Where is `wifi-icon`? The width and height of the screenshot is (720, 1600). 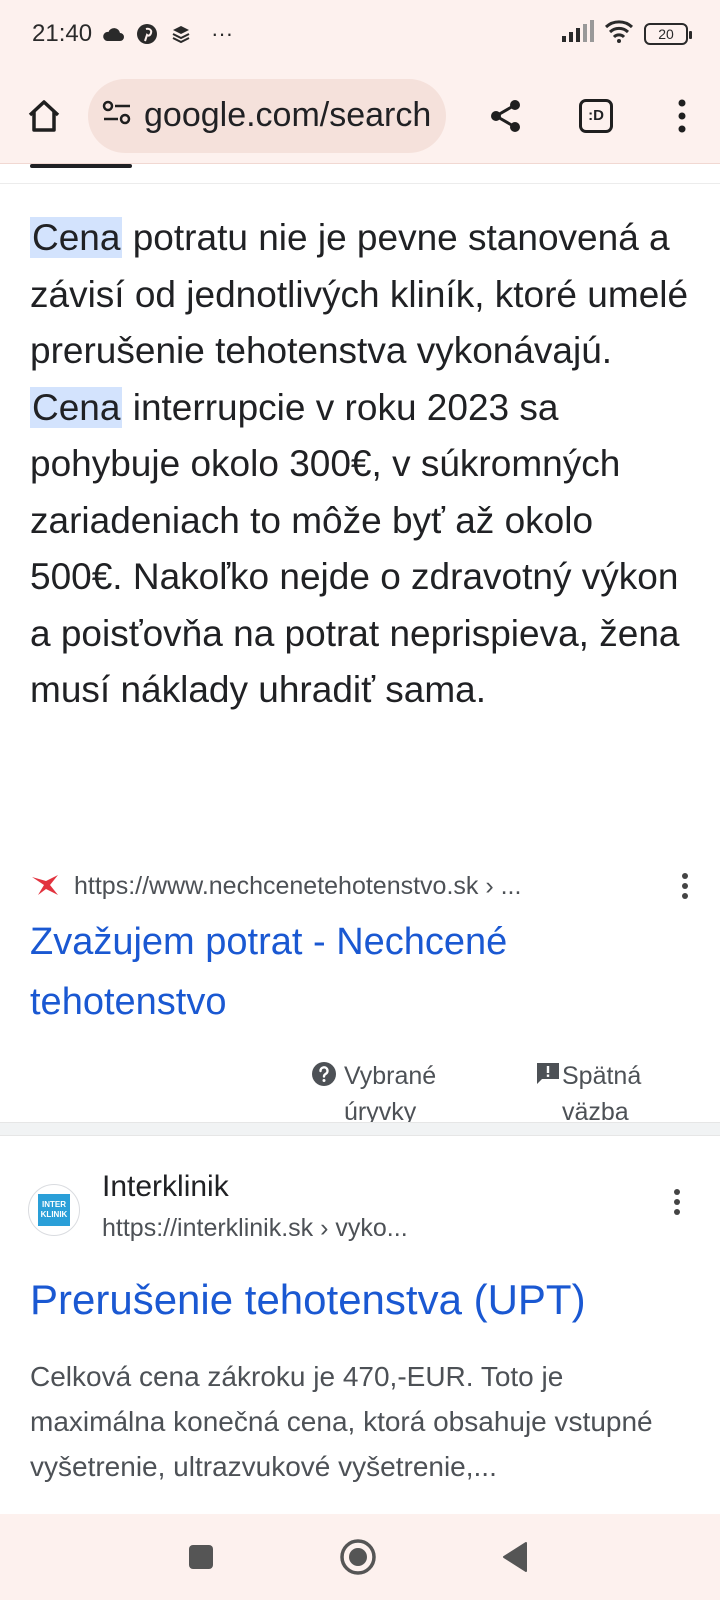
wifi-icon is located at coordinates (619, 34).